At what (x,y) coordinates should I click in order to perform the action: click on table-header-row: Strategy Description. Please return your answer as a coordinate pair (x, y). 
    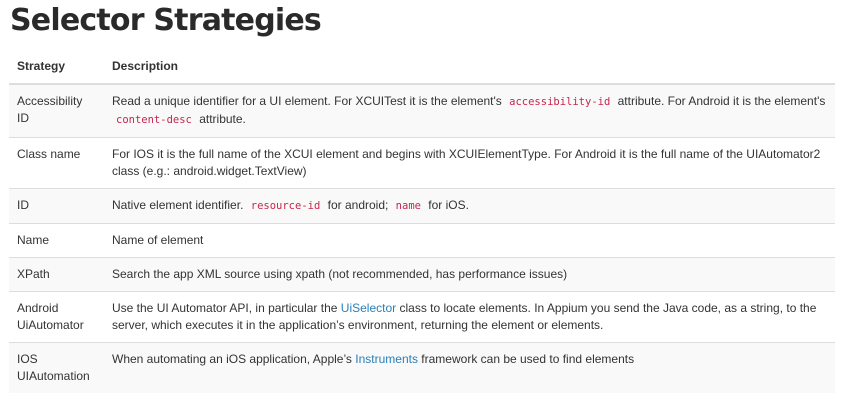
    Looking at the image, I should click on (422, 67).